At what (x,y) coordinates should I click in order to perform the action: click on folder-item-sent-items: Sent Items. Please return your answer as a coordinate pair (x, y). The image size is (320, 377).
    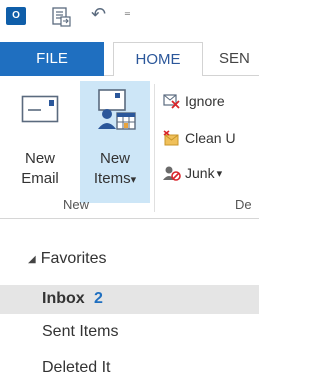
    Looking at the image, I should click on (80, 332).